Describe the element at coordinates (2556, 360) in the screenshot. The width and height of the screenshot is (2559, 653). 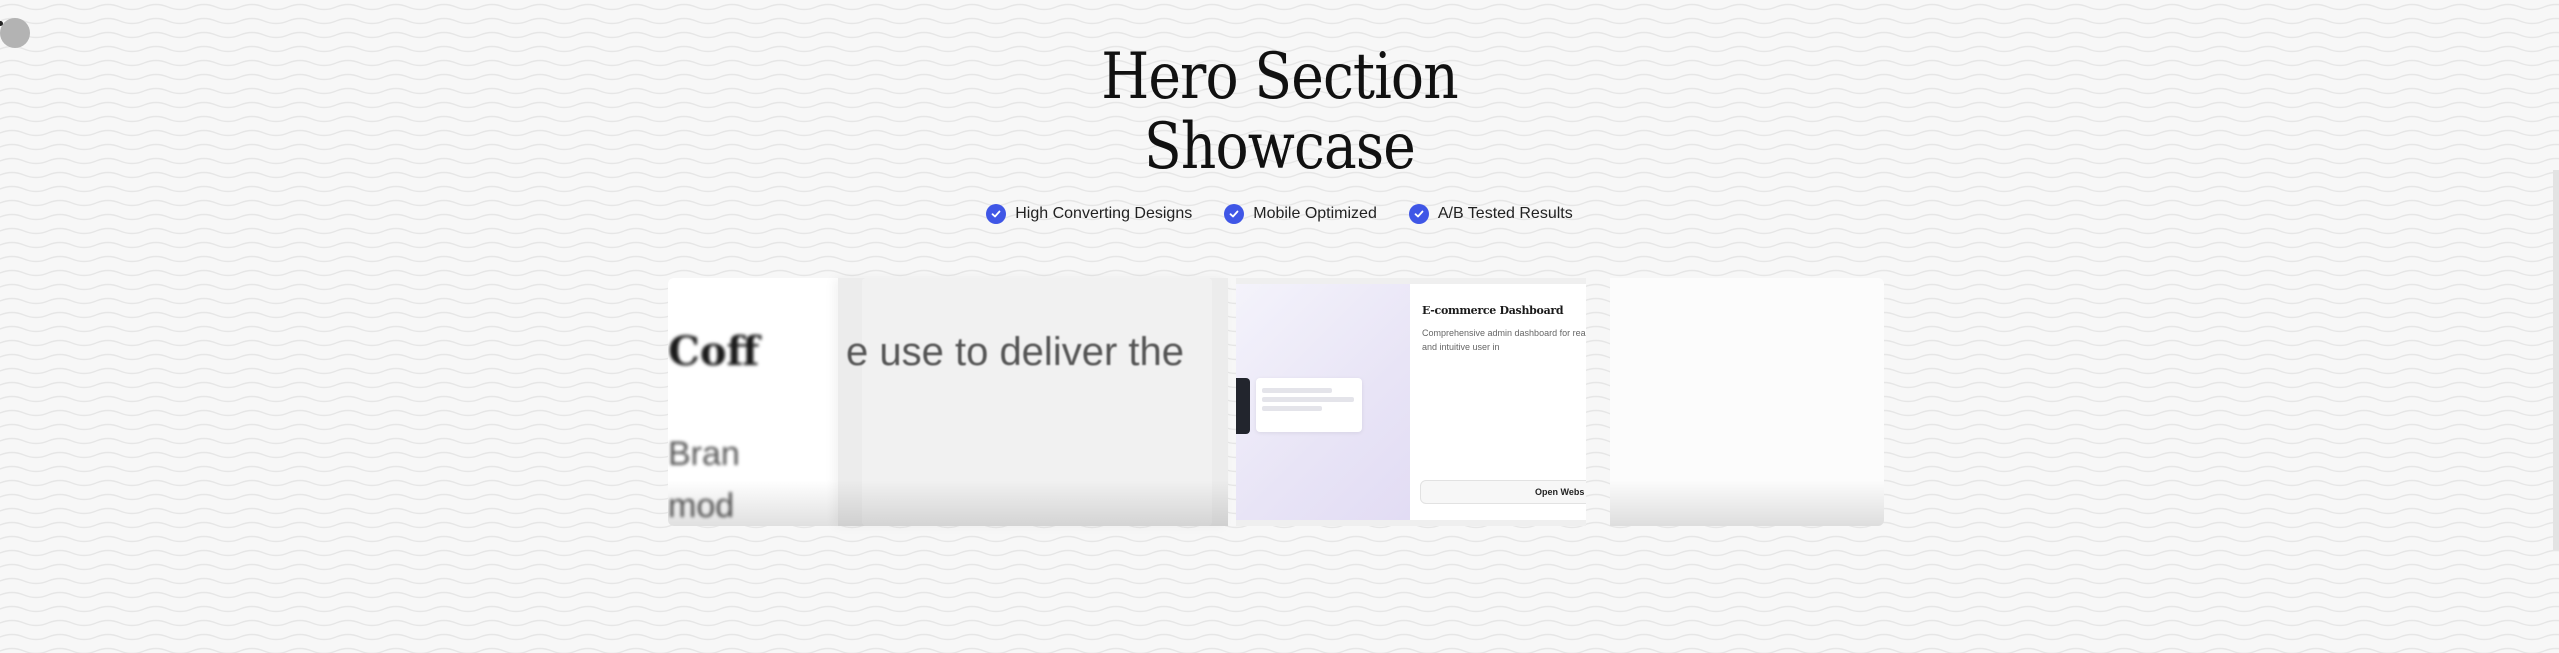
I see `scrollbar` at that location.